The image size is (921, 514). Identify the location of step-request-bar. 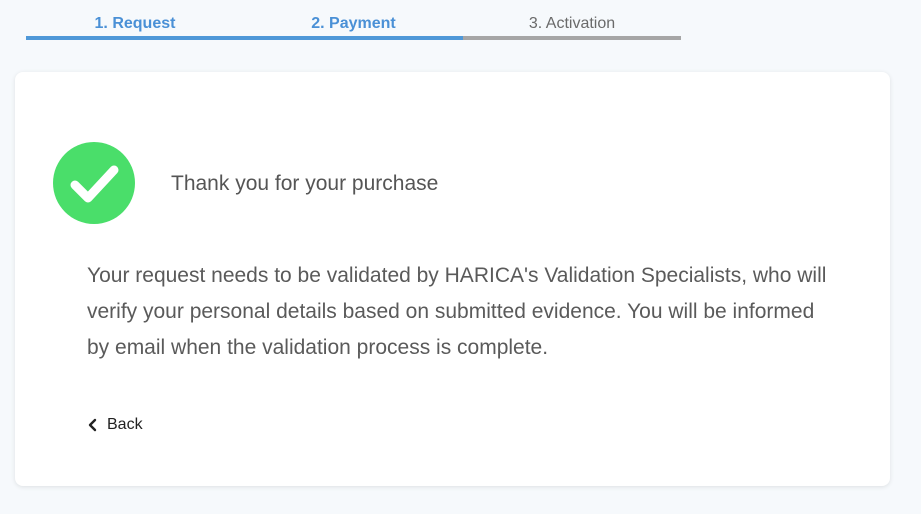
(135, 38).